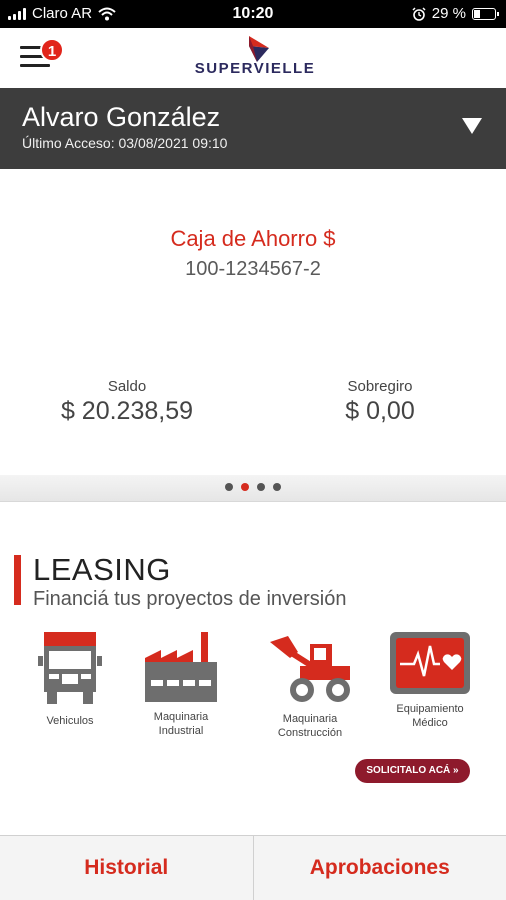  Describe the element at coordinates (448, 13) in the screenshot. I see `battery-percent: 29 %` at that location.